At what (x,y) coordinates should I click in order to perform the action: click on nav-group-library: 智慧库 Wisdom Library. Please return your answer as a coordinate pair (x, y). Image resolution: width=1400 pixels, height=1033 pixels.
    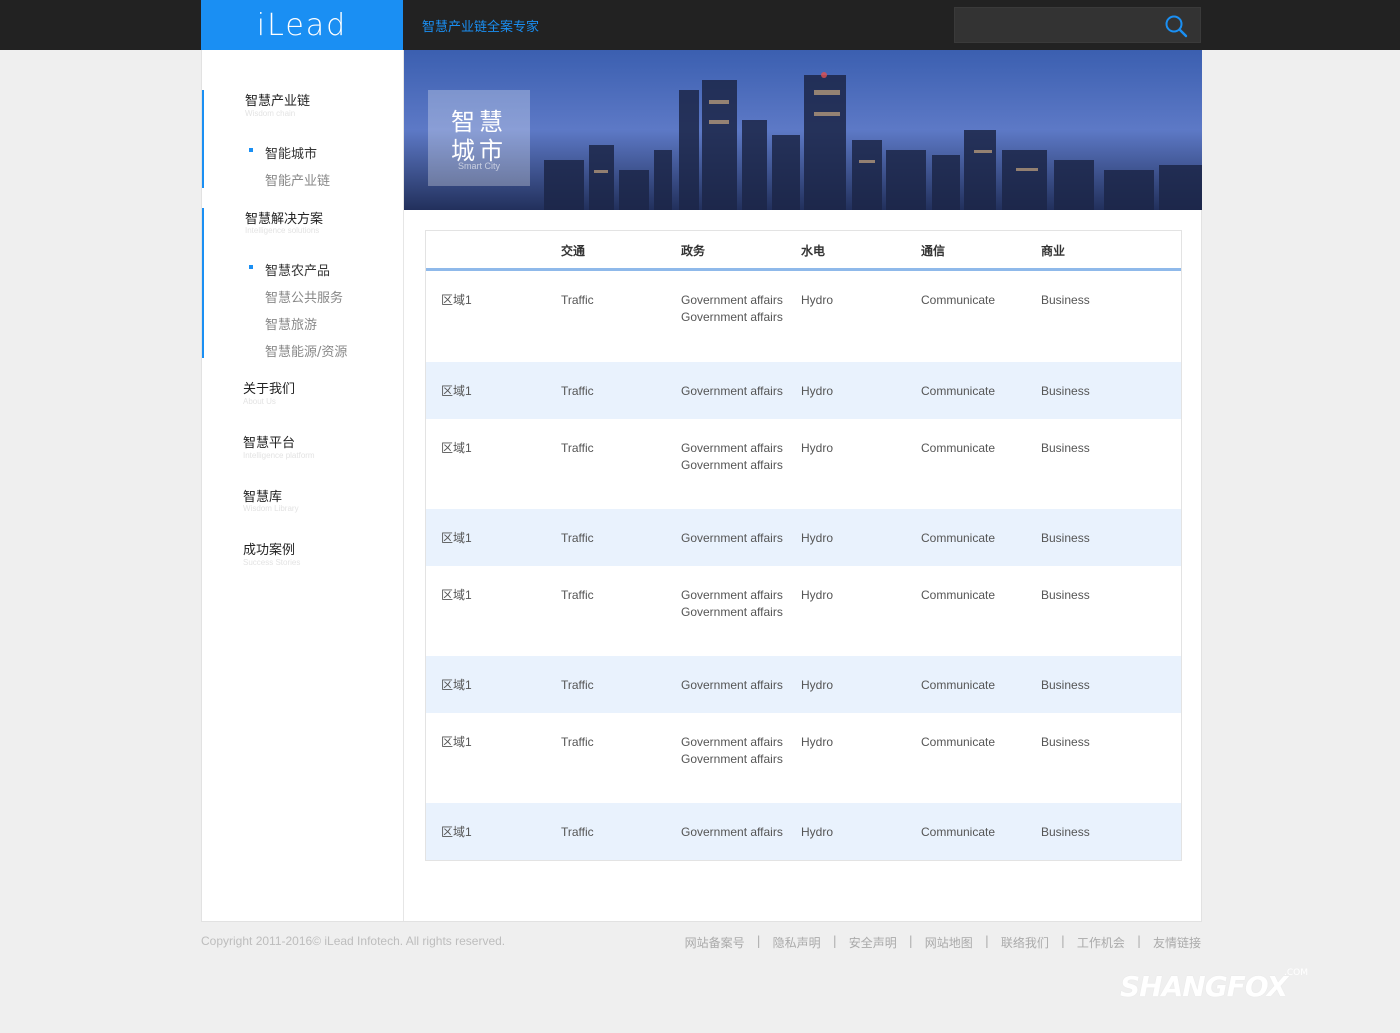
    Looking at the image, I should click on (302, 506).